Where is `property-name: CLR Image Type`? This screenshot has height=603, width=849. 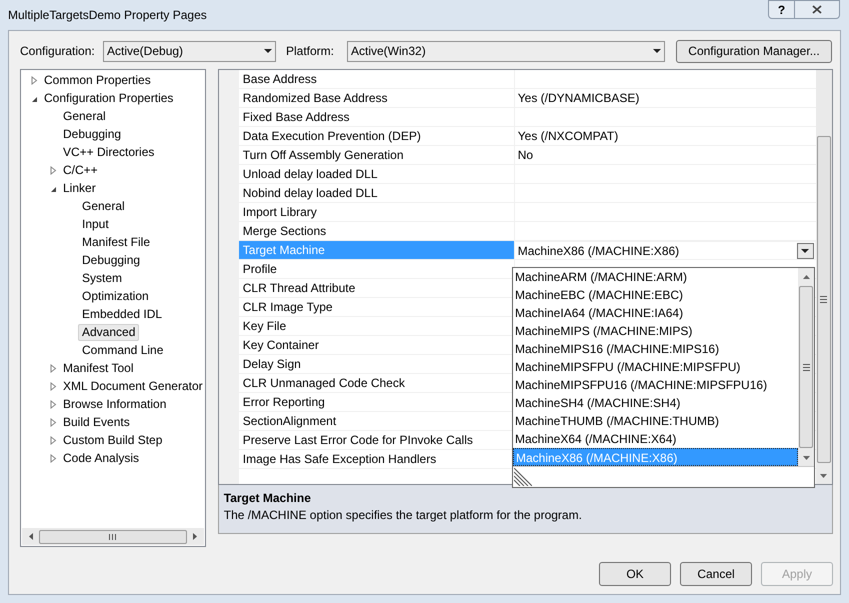 property-name: CLR Image Type is located at coordinates (376, 307).